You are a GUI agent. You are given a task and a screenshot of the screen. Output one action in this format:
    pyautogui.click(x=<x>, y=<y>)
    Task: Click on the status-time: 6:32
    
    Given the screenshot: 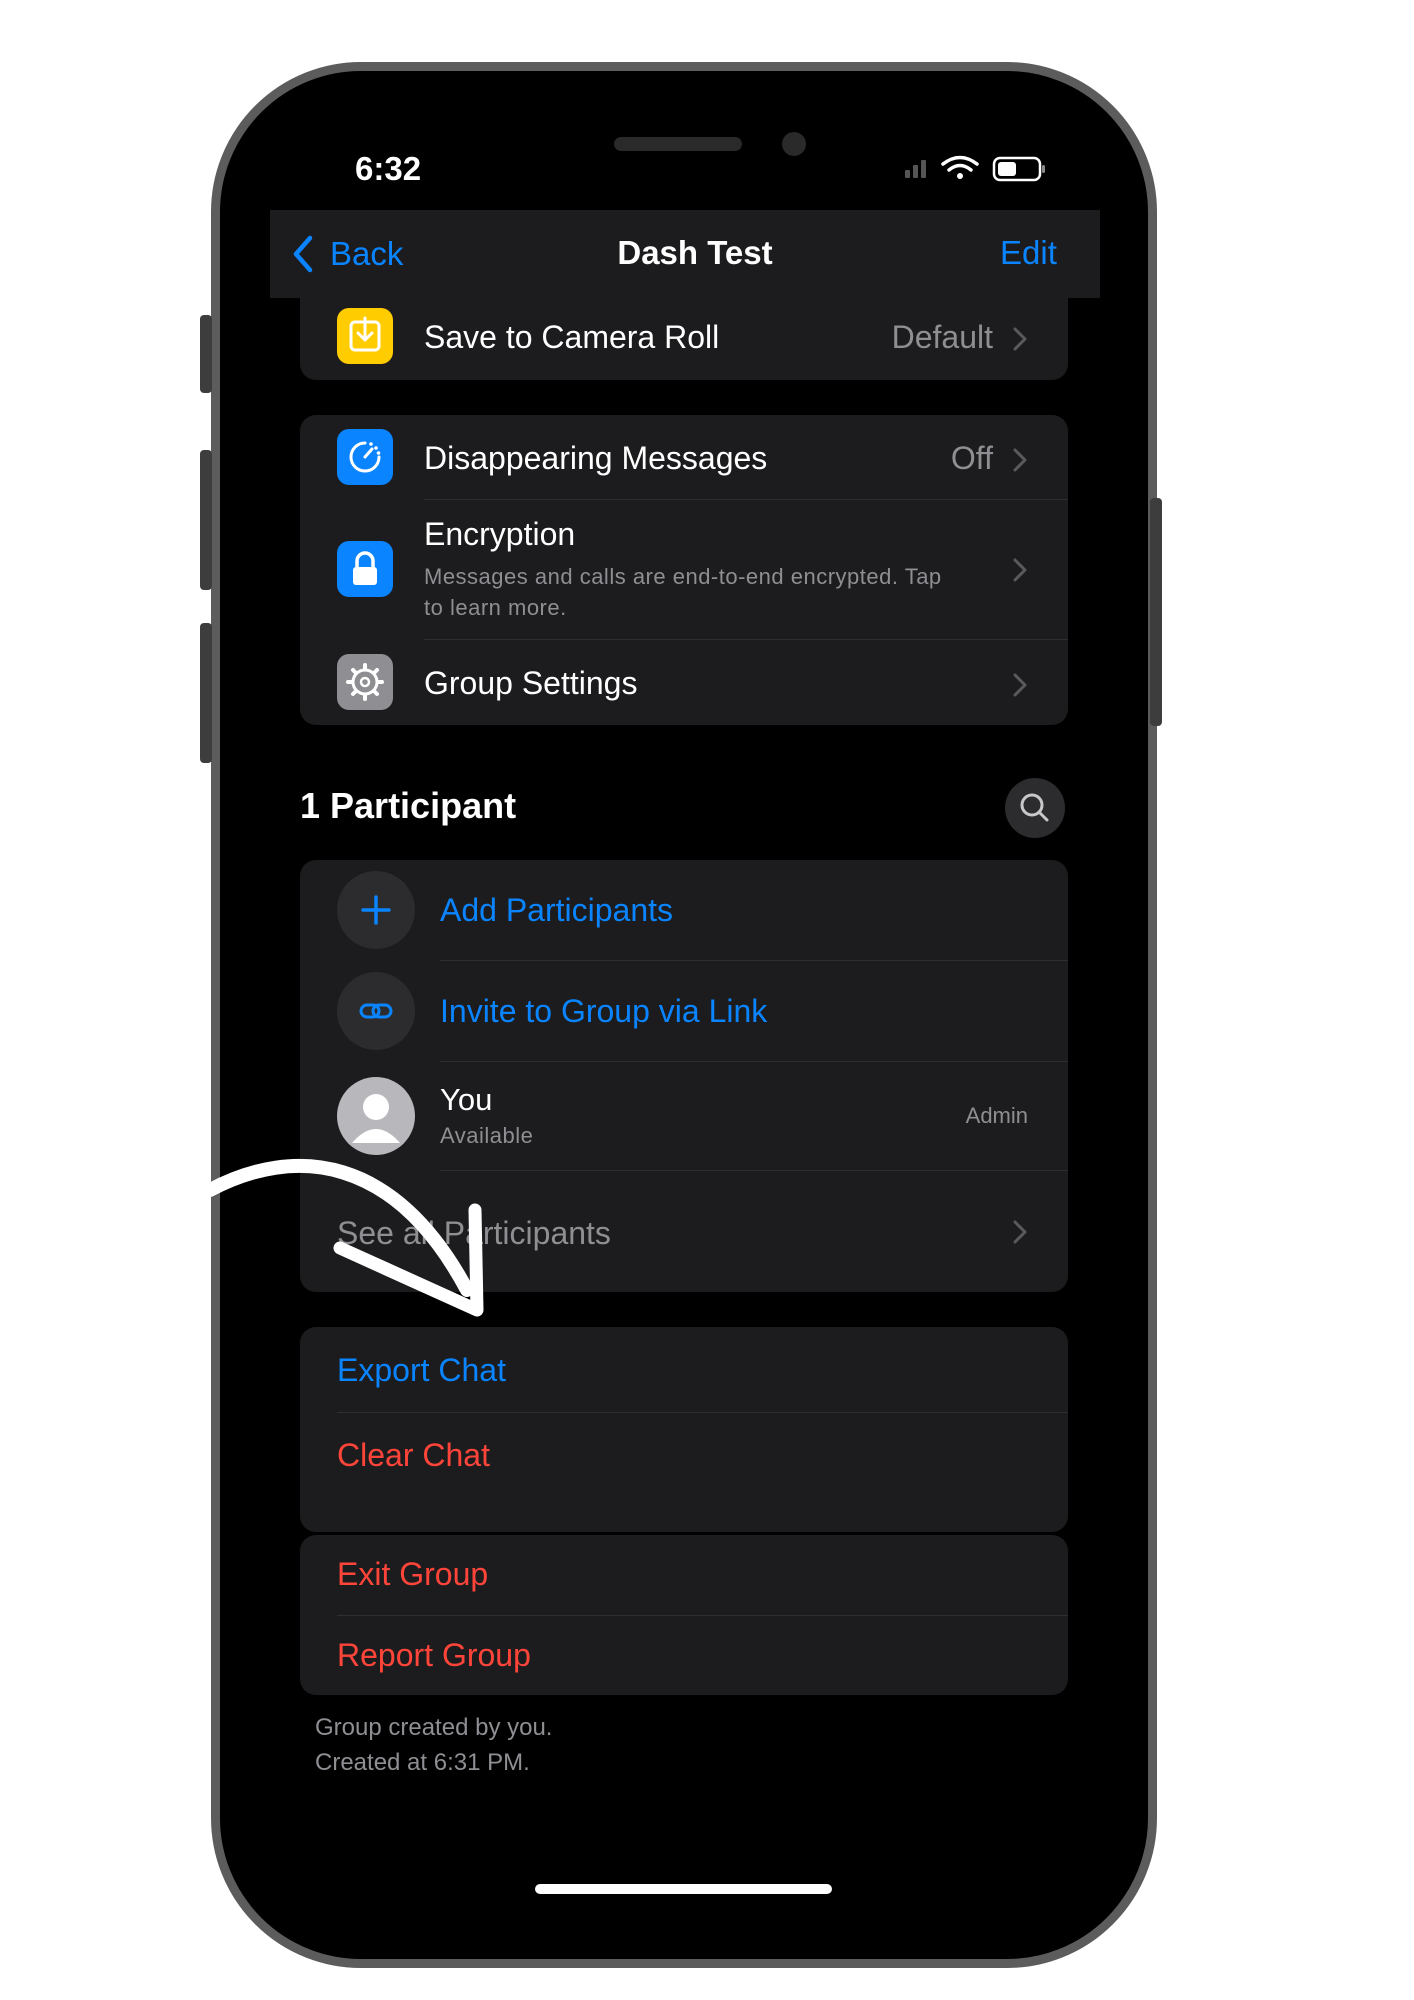 What is the action you would take?
    pyautogui.click(x=388, y=168)
    